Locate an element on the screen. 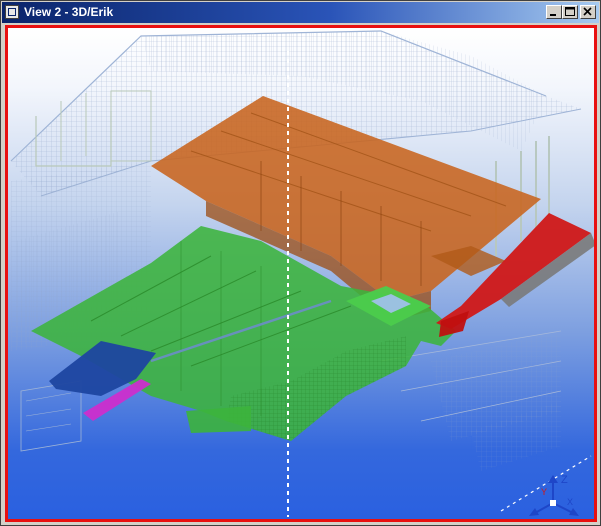 This screenshot has height=526, width=601. maximize-icon is located at coordinates (570, 11).